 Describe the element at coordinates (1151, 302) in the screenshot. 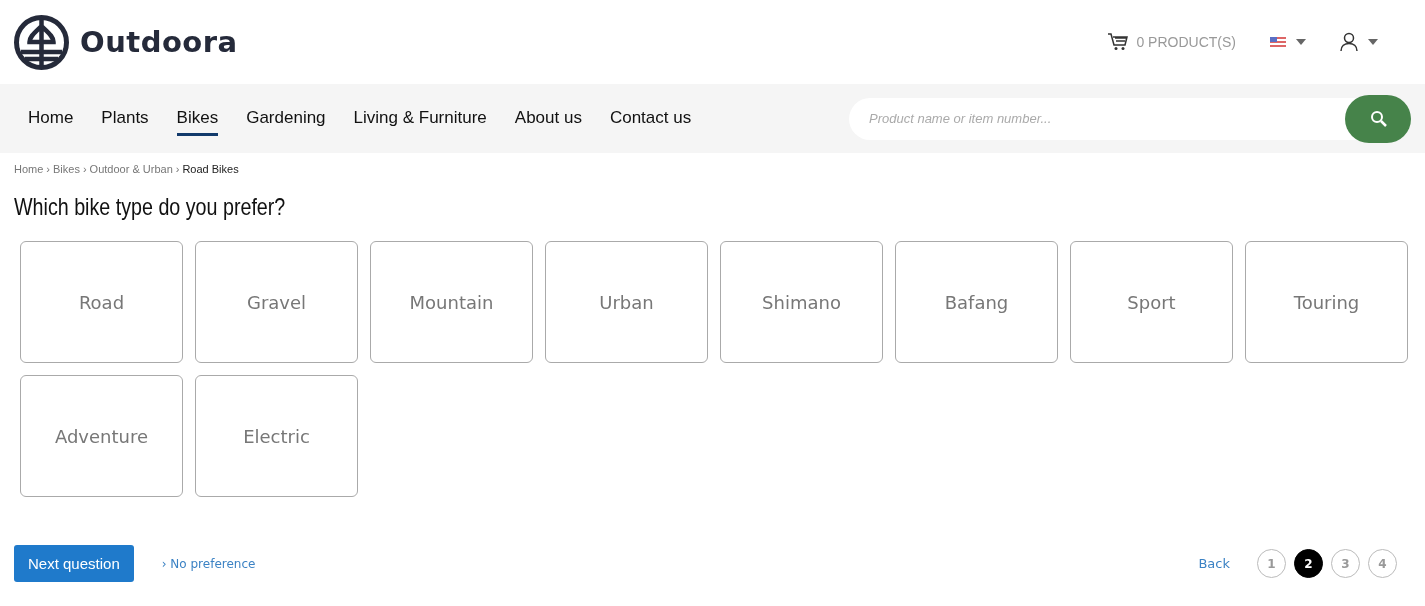

I see `option-card: Sport` at that location.